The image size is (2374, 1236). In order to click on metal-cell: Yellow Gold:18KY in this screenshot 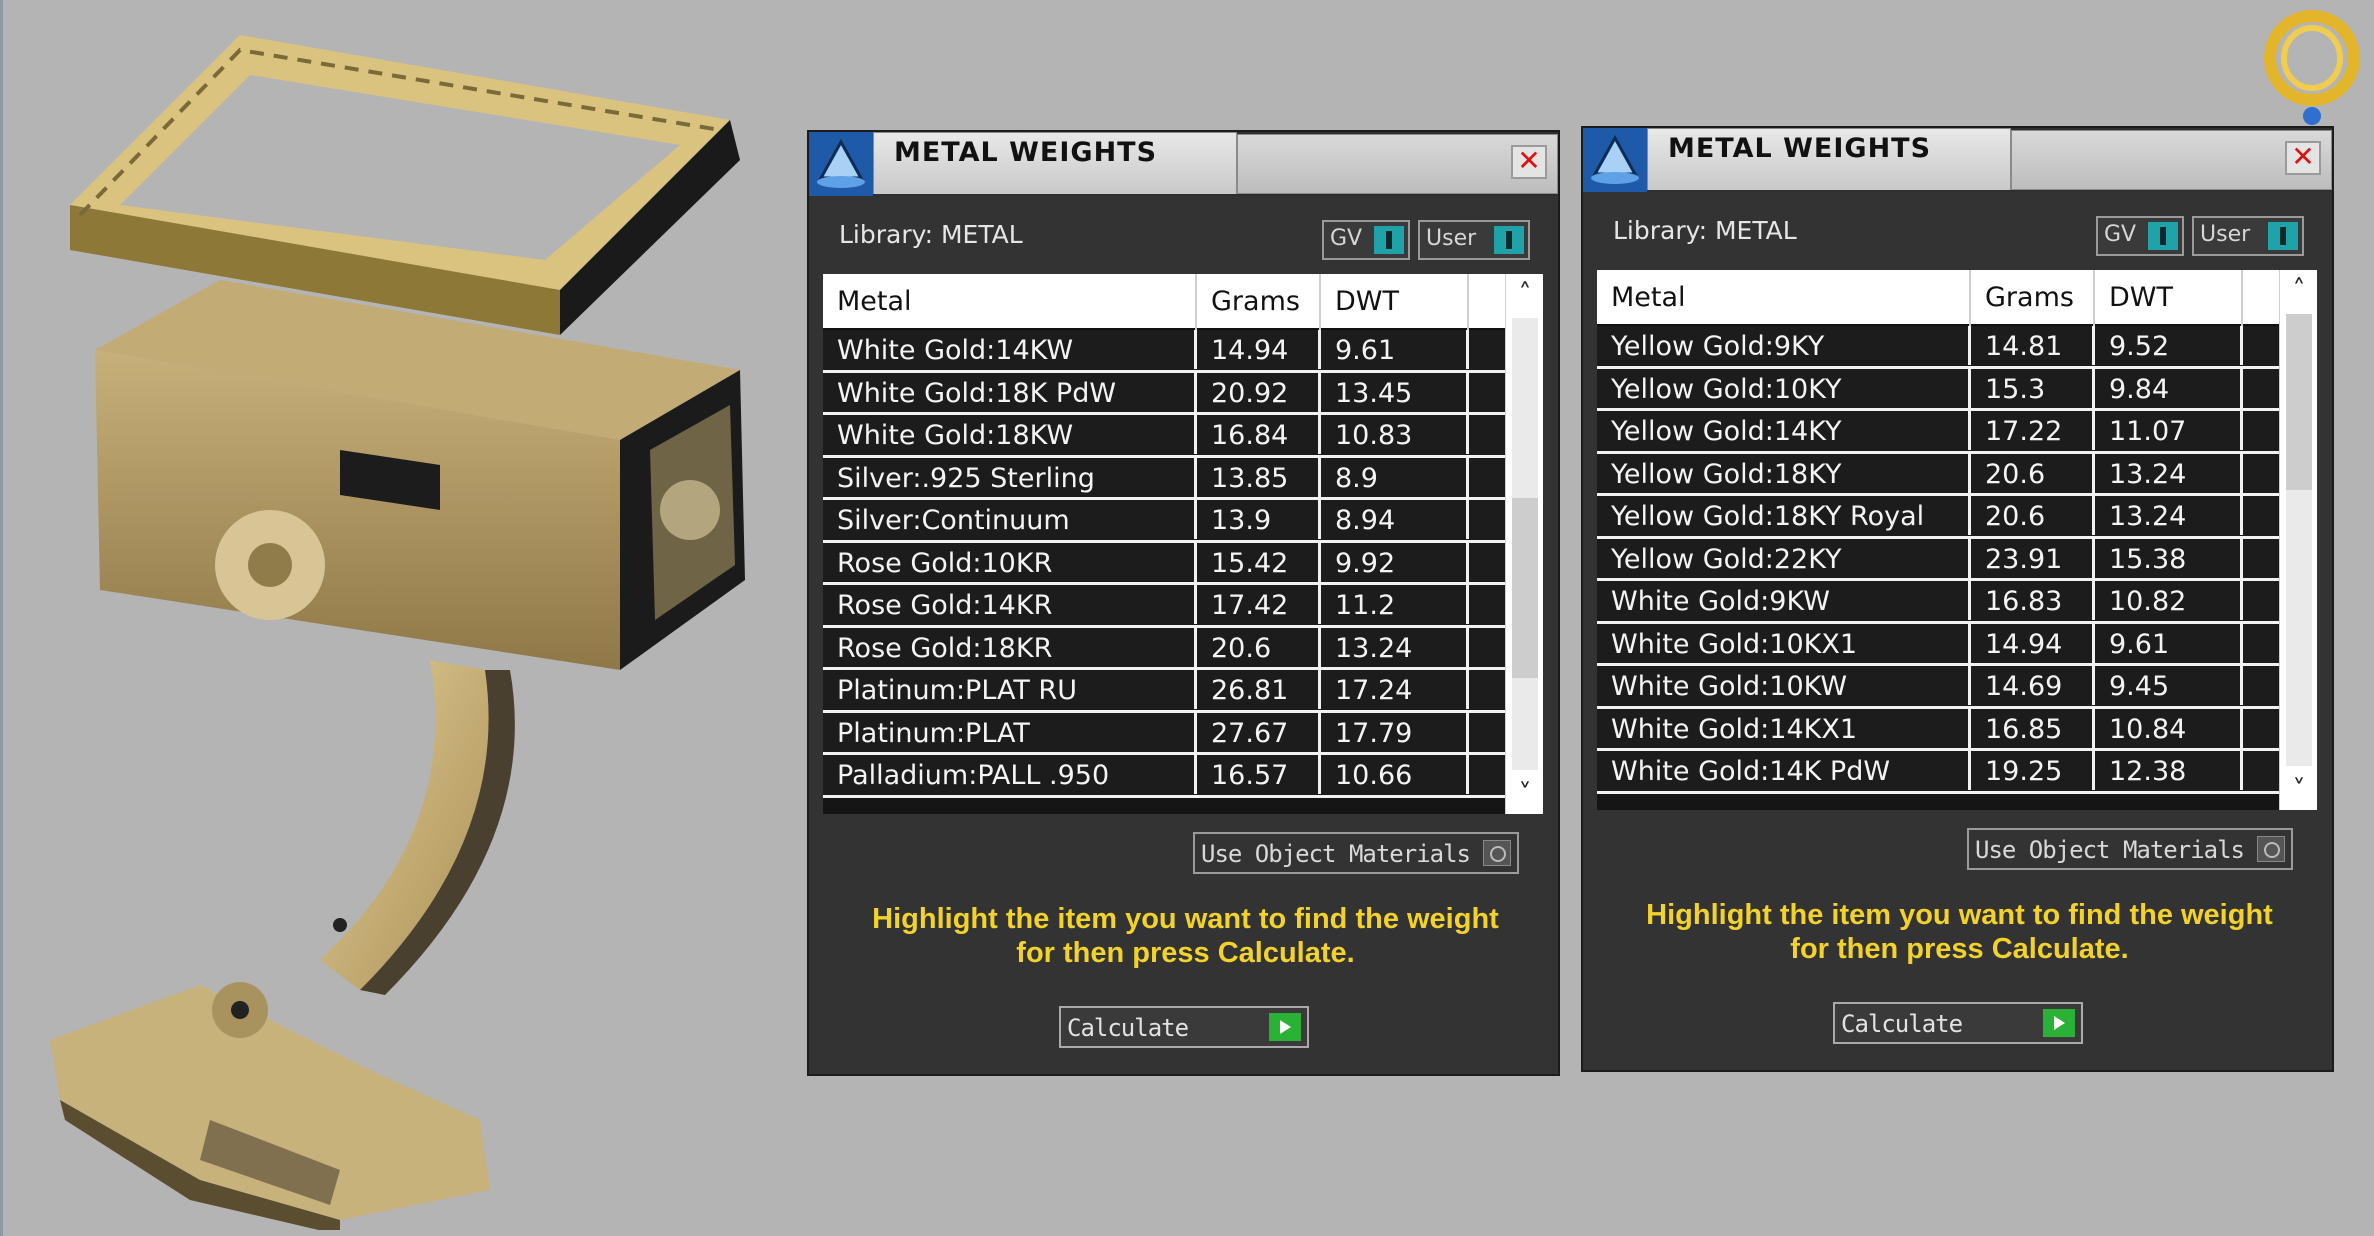, I will do `click(1784, 473)`.